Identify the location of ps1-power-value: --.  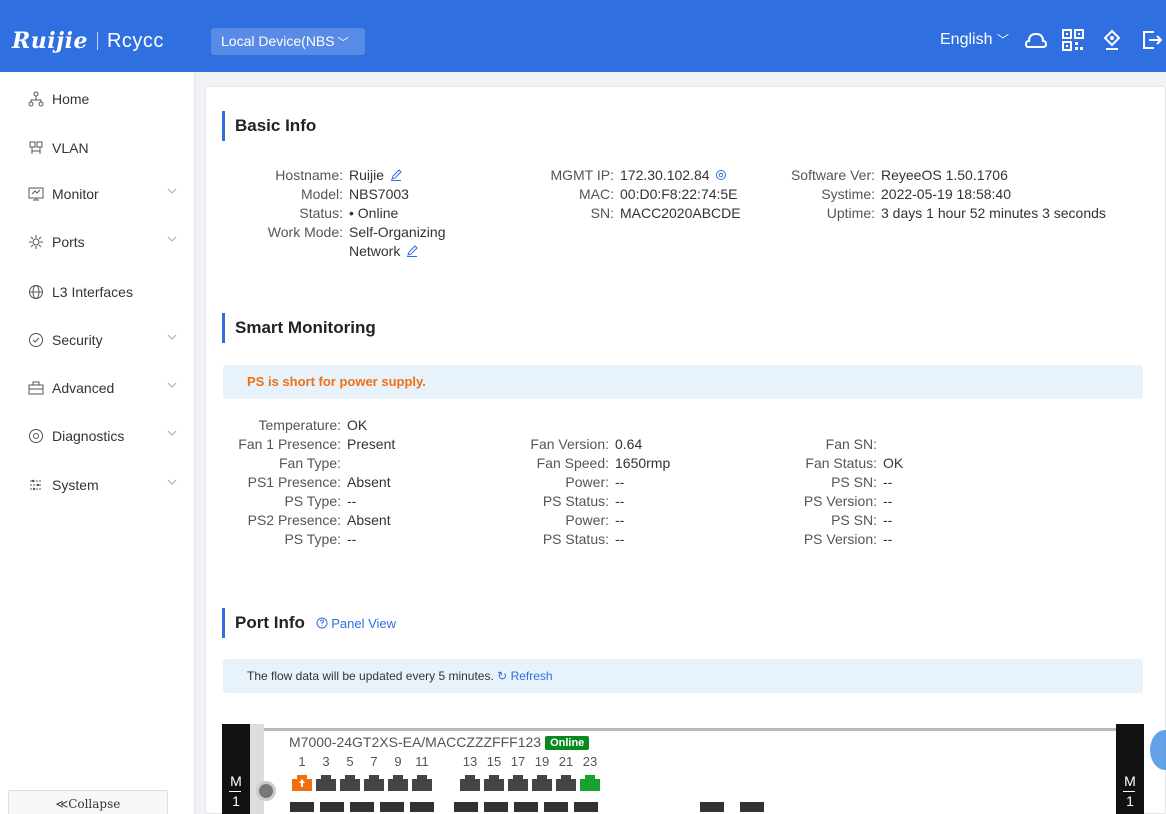
(620, 482).